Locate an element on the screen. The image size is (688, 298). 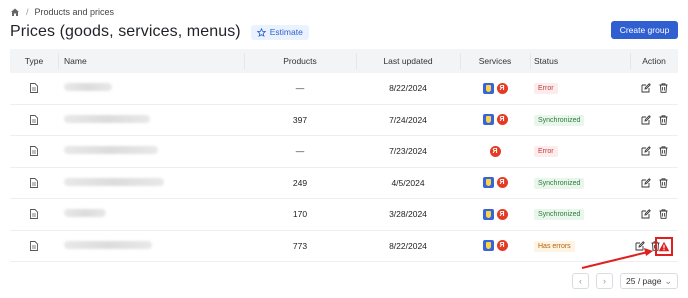
table-row: 249 4/5/2024 Я Synchronized is located at coordinates (344, 183).